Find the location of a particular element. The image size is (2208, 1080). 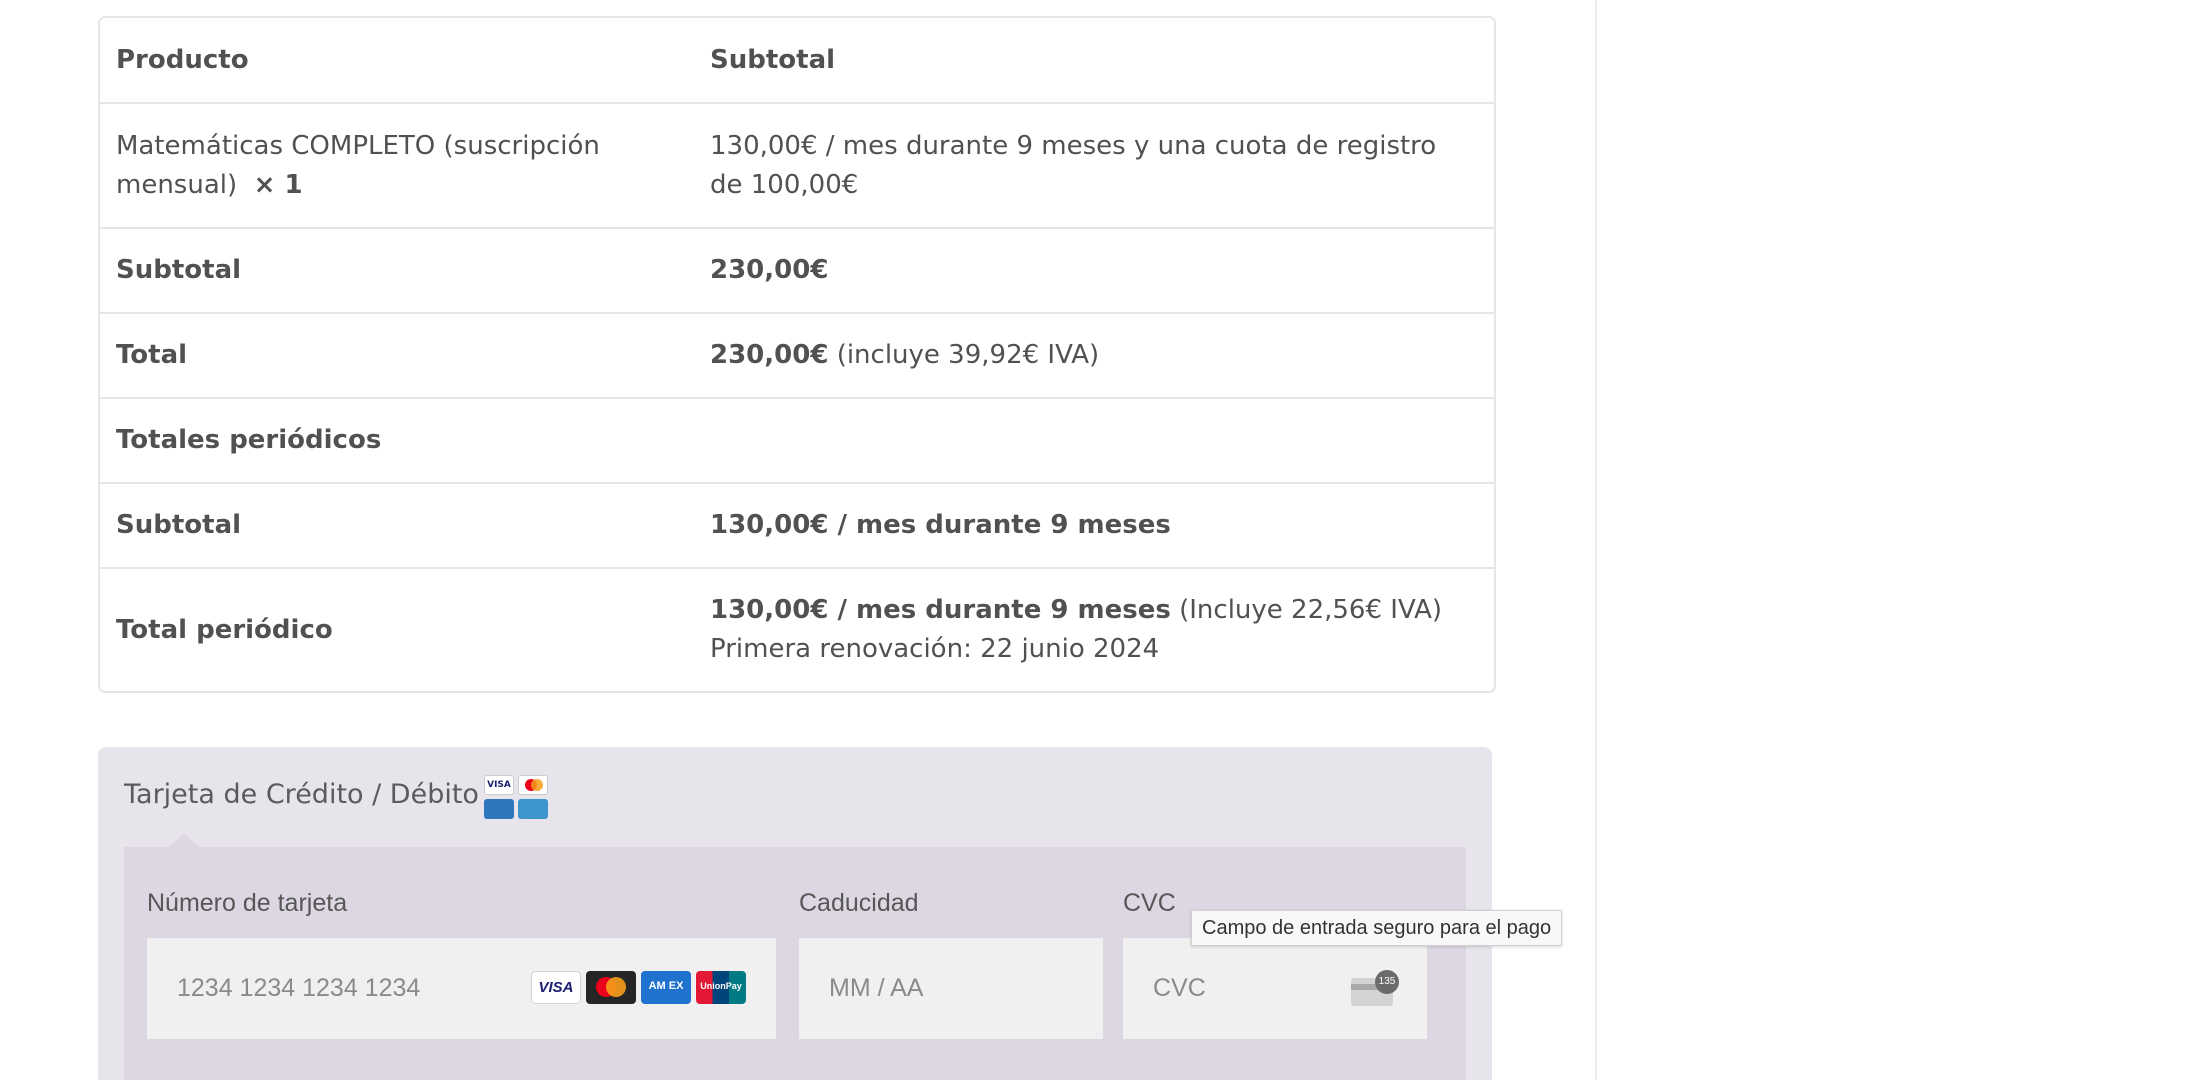

expiry-input is located at coordinates (951, 988).